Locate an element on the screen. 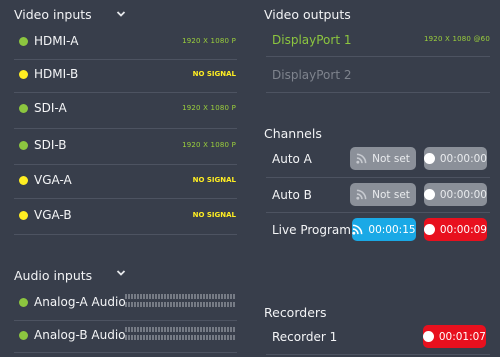  video-input-row-hdmi-b: HDMI-B NO SIGNAL is located at coordinates (120, 75).